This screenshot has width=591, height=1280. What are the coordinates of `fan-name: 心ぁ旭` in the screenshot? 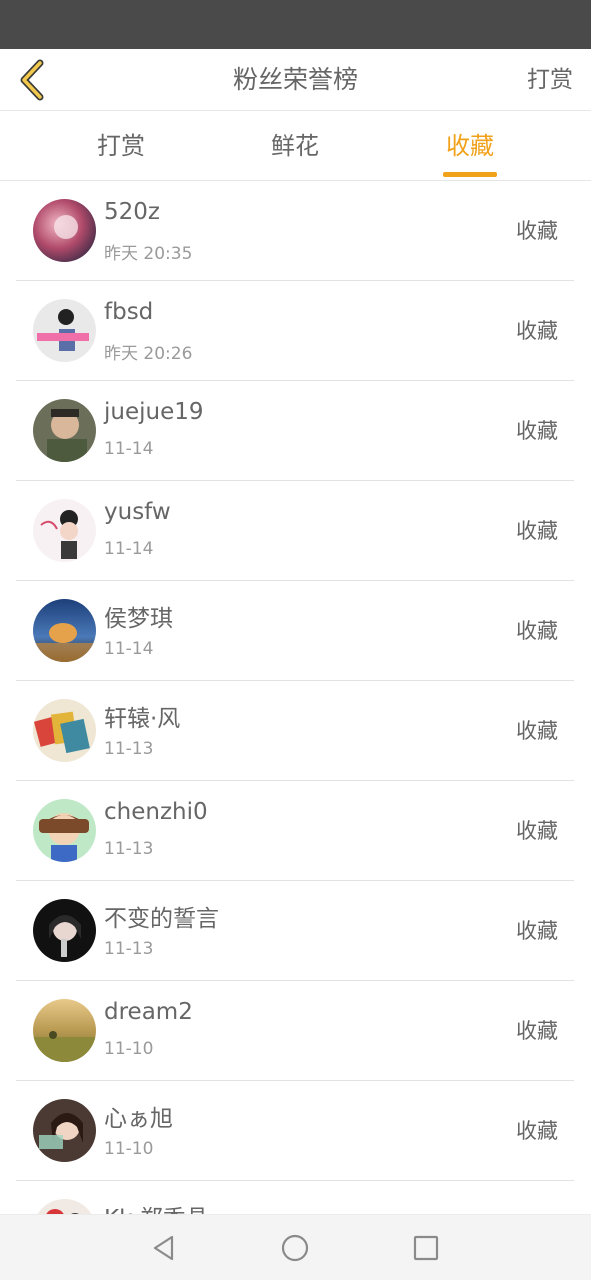 It's located at (138, 1119).